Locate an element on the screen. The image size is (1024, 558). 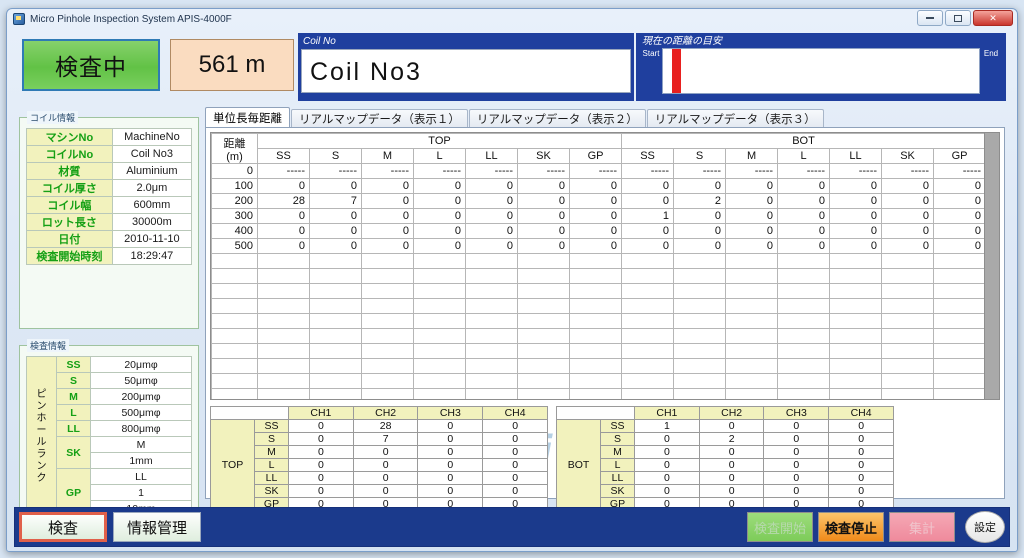
tab-3: リアルマップデータ（表示３） is located at coordinates (735, 118).